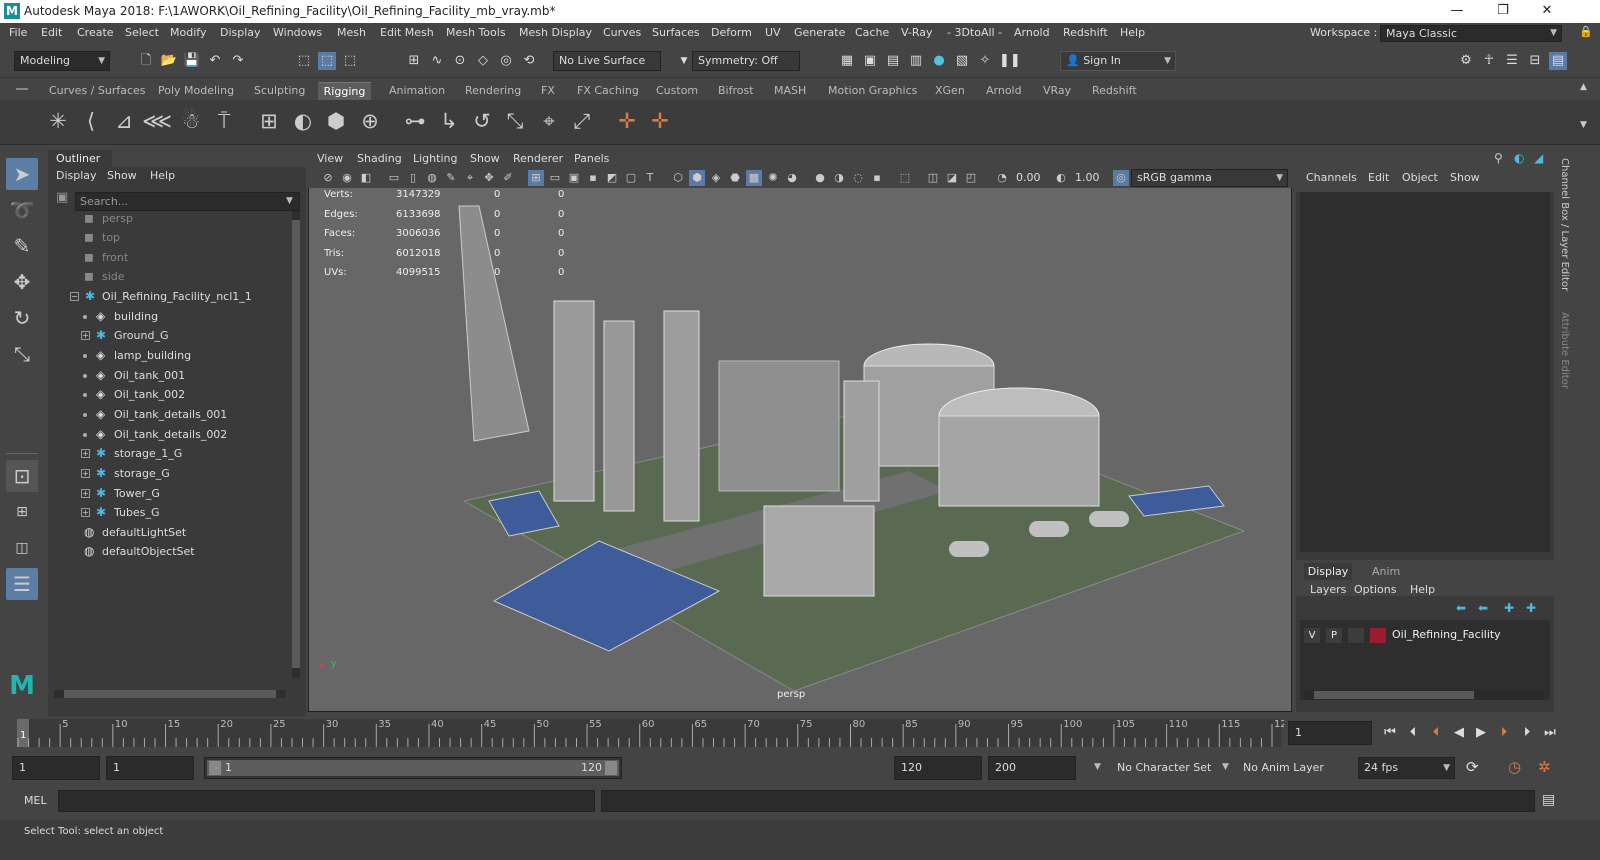  Describe the element at coordinates (872, 91) in the screenshot. I see `shelf-tab-motion-graphics: Motion Graphics` at that location.